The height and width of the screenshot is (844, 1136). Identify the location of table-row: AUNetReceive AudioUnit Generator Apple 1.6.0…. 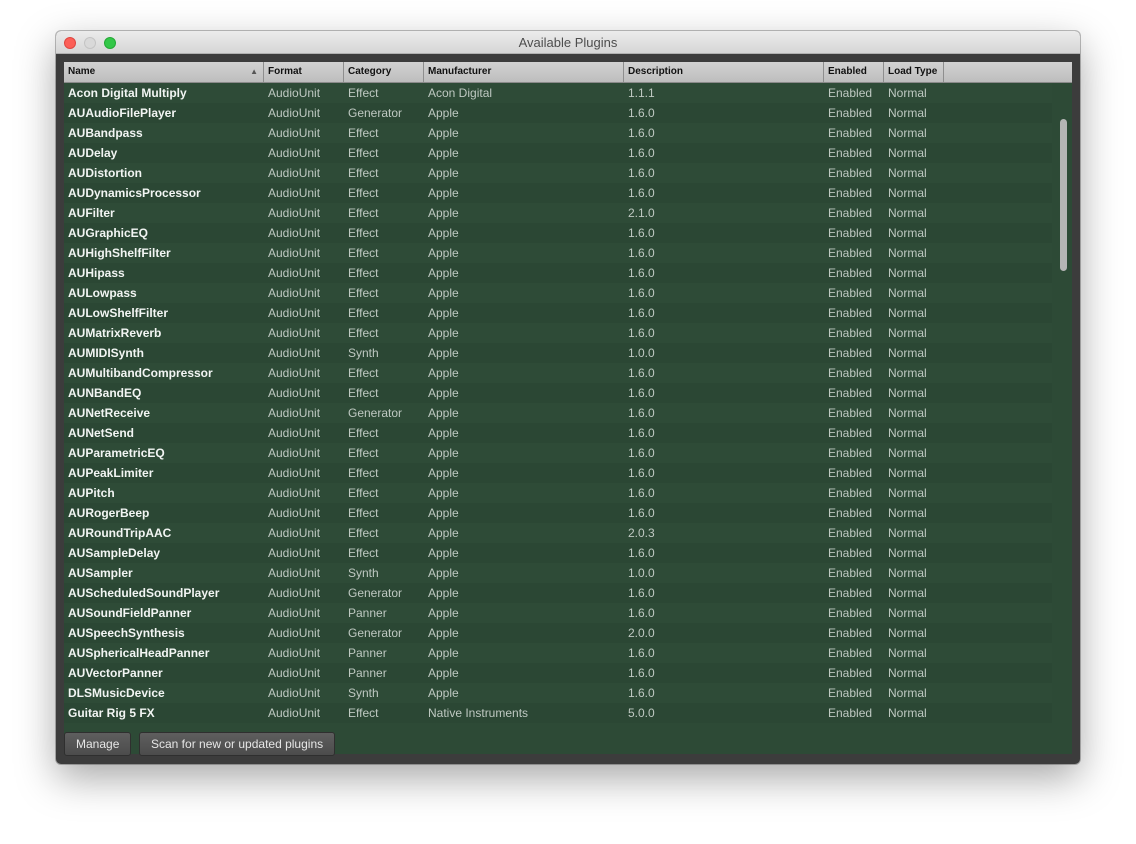
(558, 413).